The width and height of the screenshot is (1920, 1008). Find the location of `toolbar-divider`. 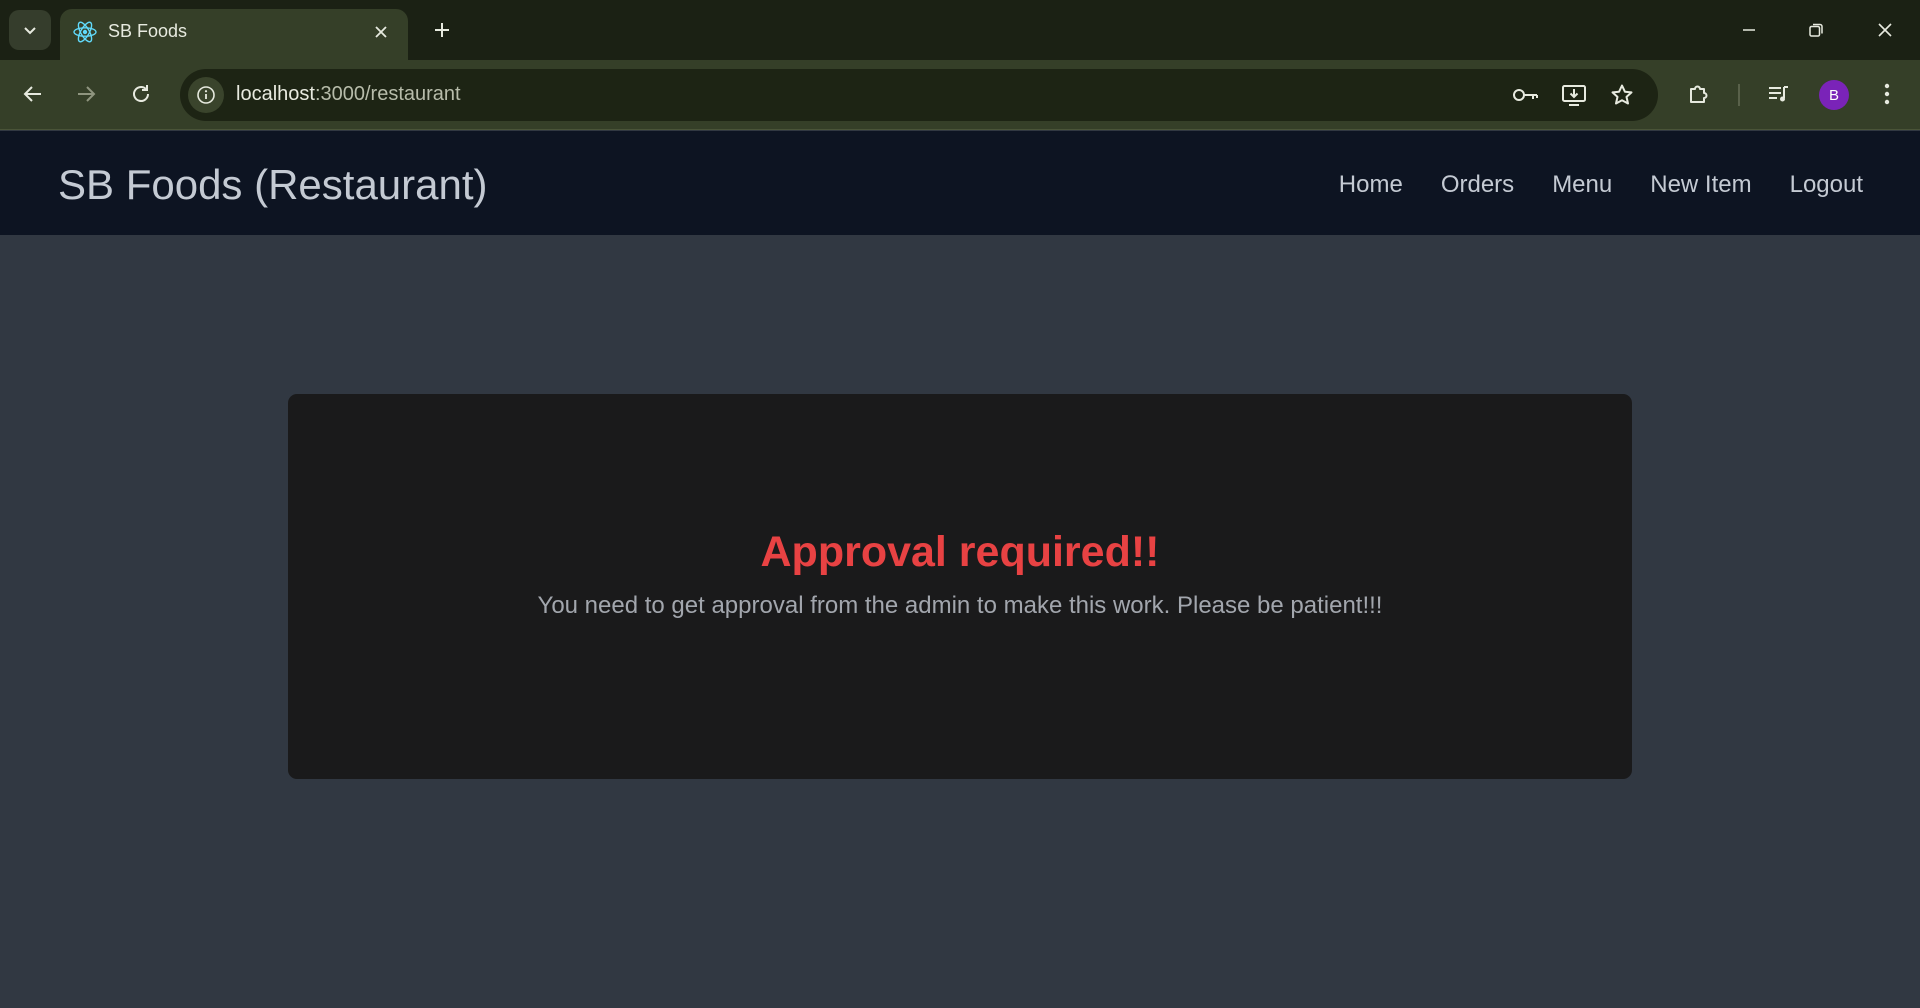

toolbar-divider is located at coordinates (1739, 95).